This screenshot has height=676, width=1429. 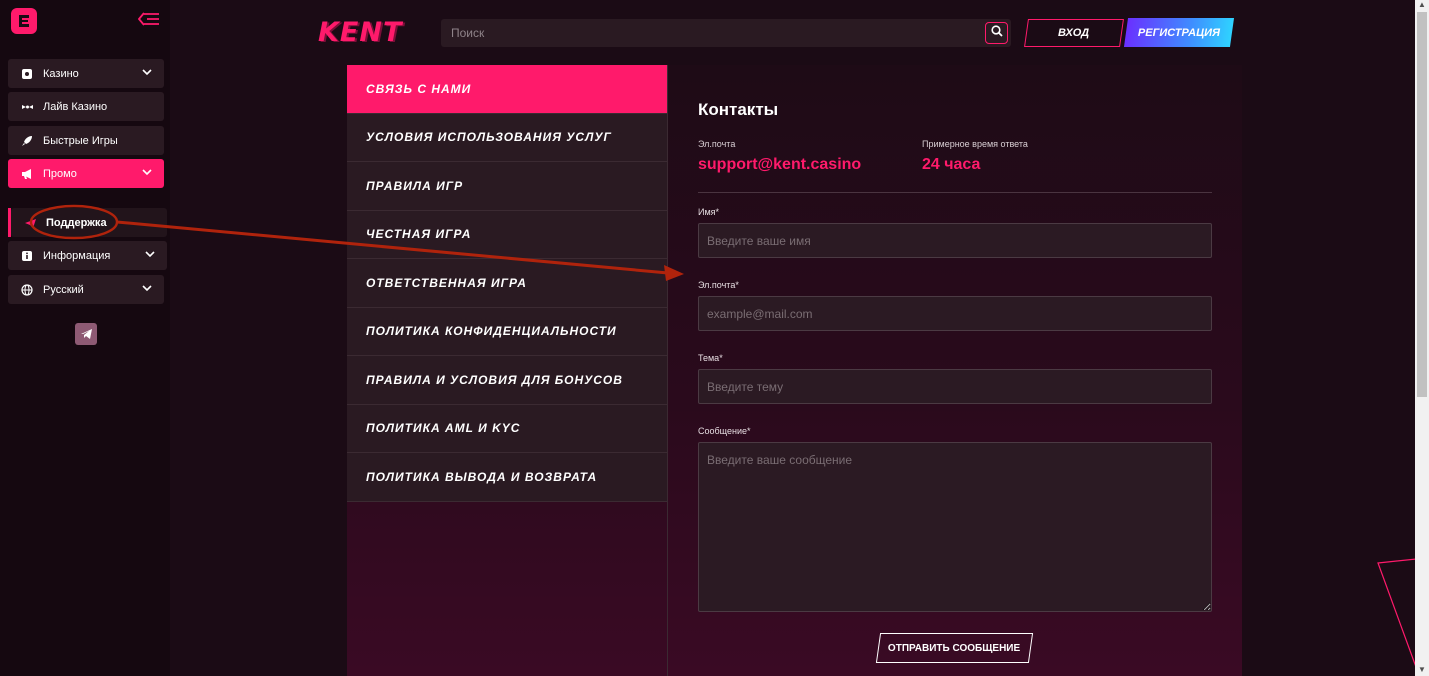 What do you see at coordinates (955, 192) in the screenshot?
I see `contacts-divider` at bounding box center [955, 192].